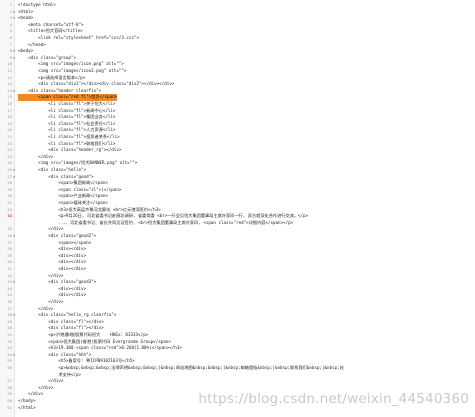  I want to click on code-text: </html>, so click(27, 407).